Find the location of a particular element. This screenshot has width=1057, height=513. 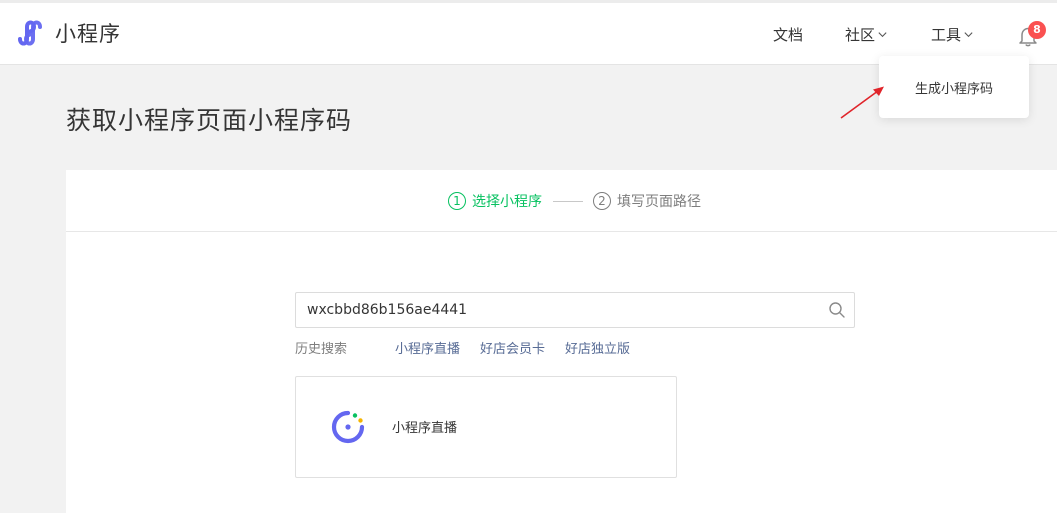

step-2-label: 填写页面路径 is located at coordinates (659, 202).